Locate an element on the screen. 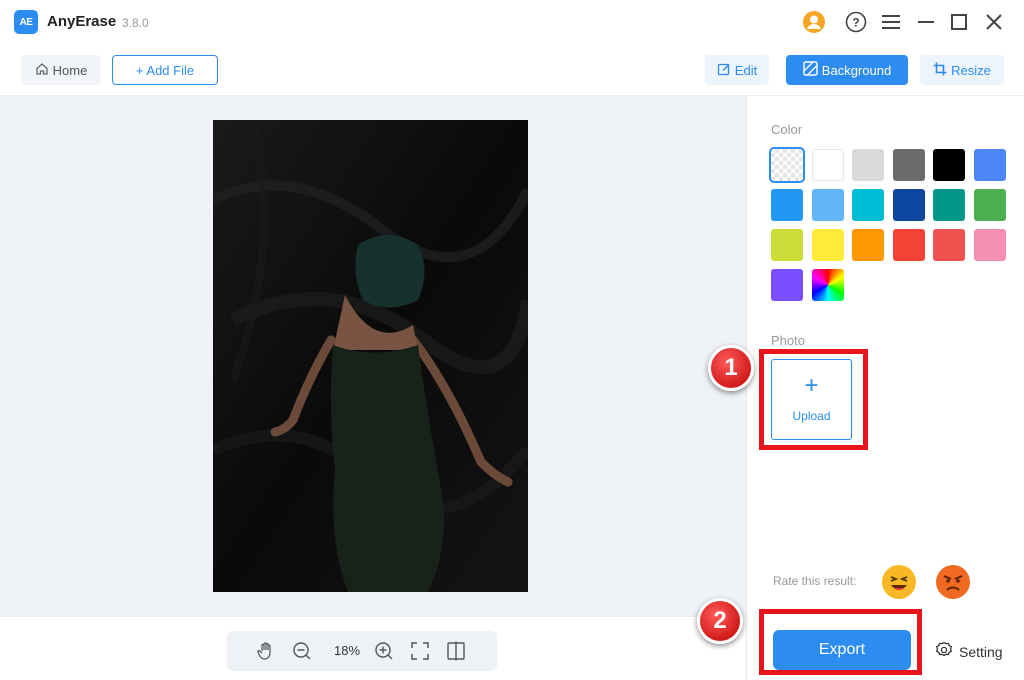  home-button-label: Home is located at coordinates (70, 70).